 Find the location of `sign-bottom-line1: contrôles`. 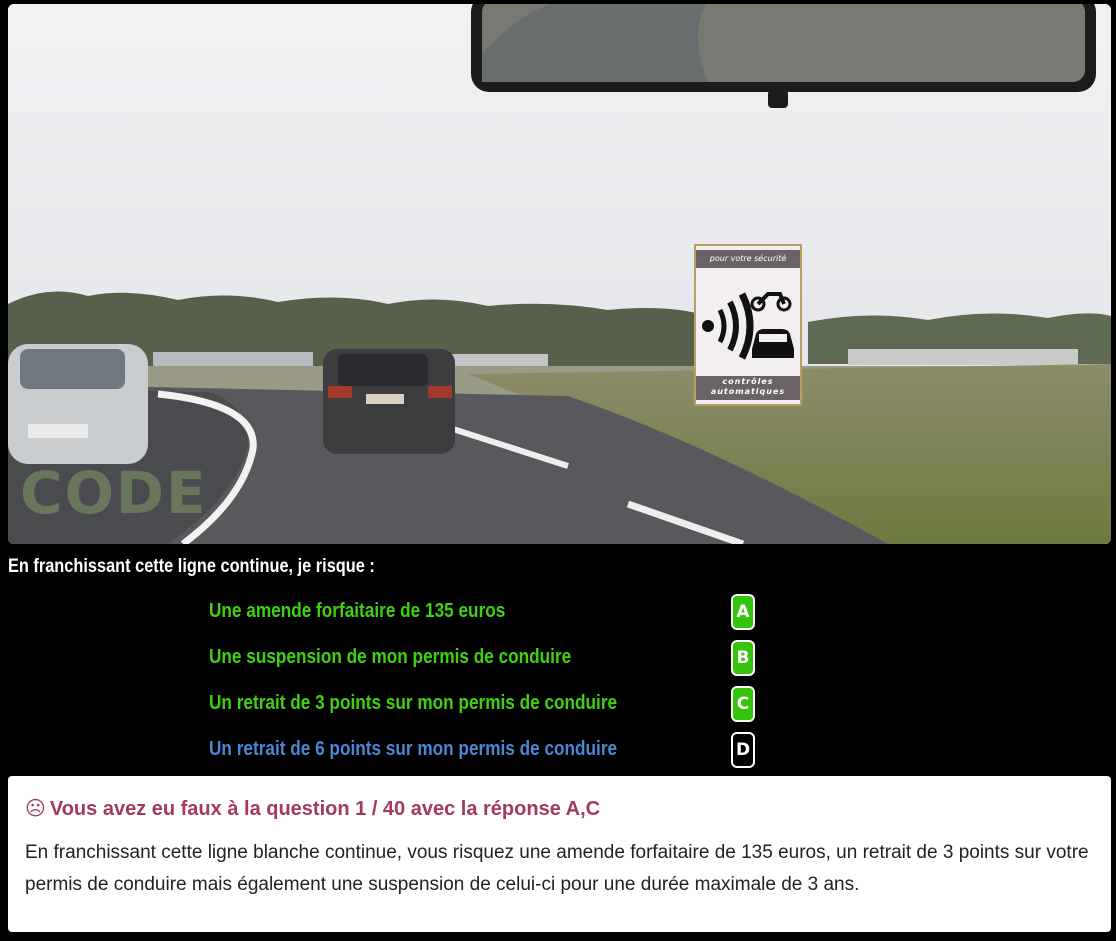

sign-bottom-line1: contrôles is located at coordinates (748, 381).